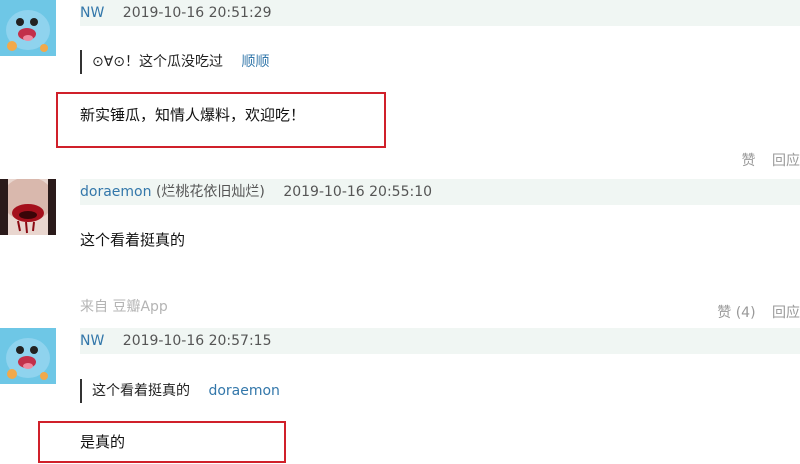 This screenshot has width=800, height=464. What do you see at coordinates (162, 442) in the screenshot?
I see `red-highlight-box` at bounding box center [162, 442].